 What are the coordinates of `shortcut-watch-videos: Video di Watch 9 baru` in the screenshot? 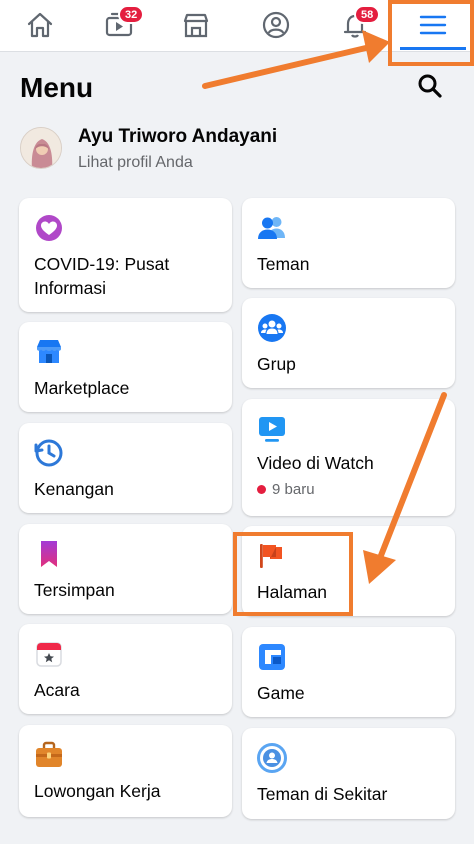 It's located at (348, 457).